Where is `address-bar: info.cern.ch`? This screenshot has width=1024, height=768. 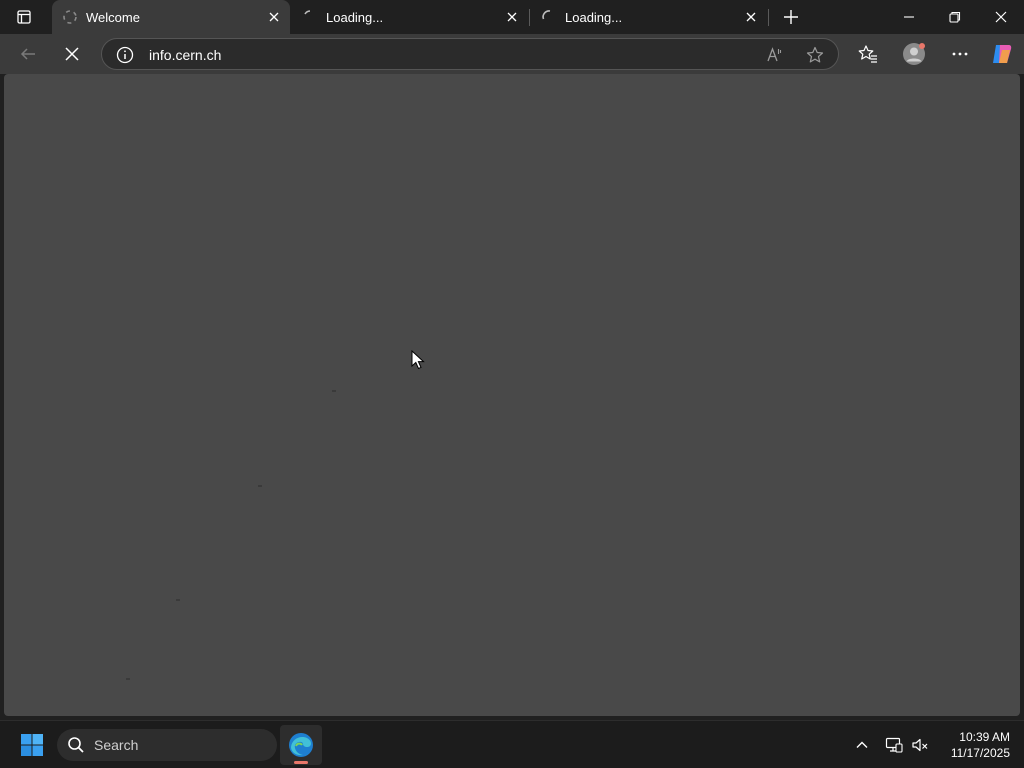 address-bar: info.cern.ch is located at coordinates (470, 54).